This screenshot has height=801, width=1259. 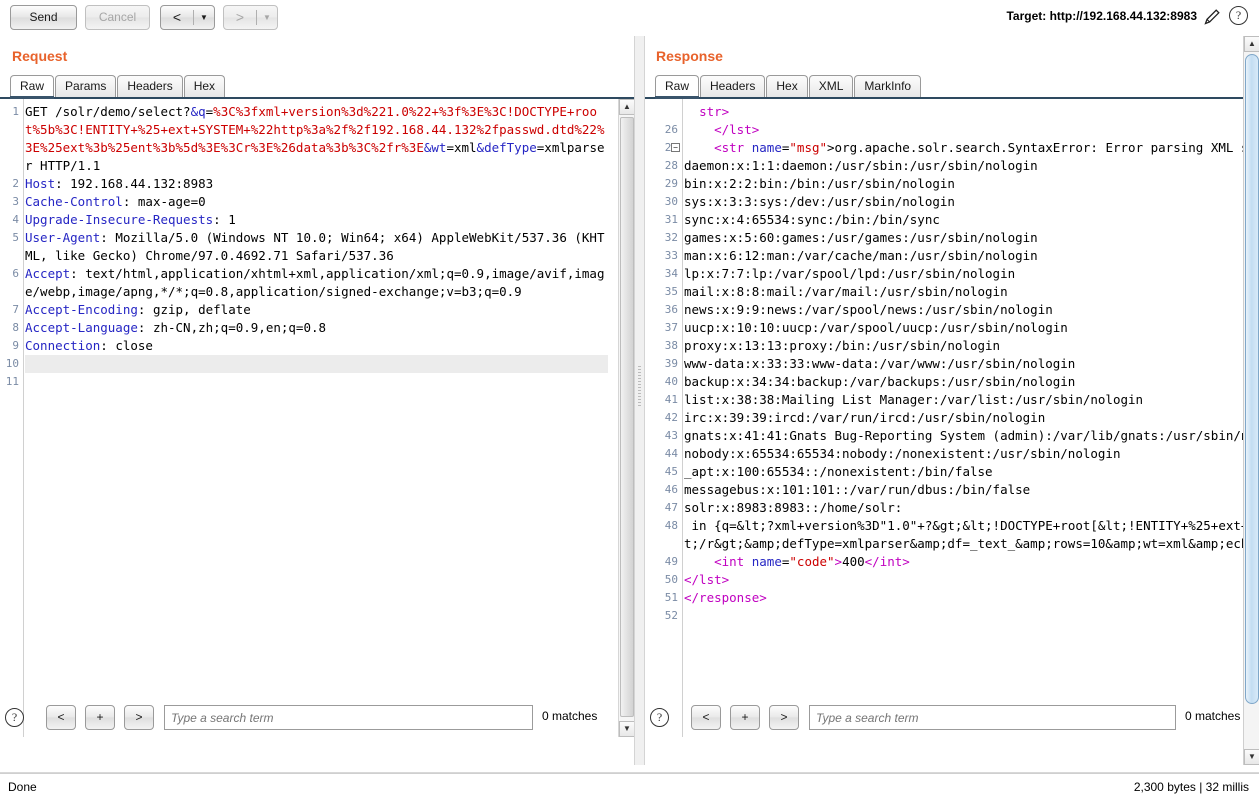 I want to click on scroll-down-icon: ▼, so click(x=1251, y=757).